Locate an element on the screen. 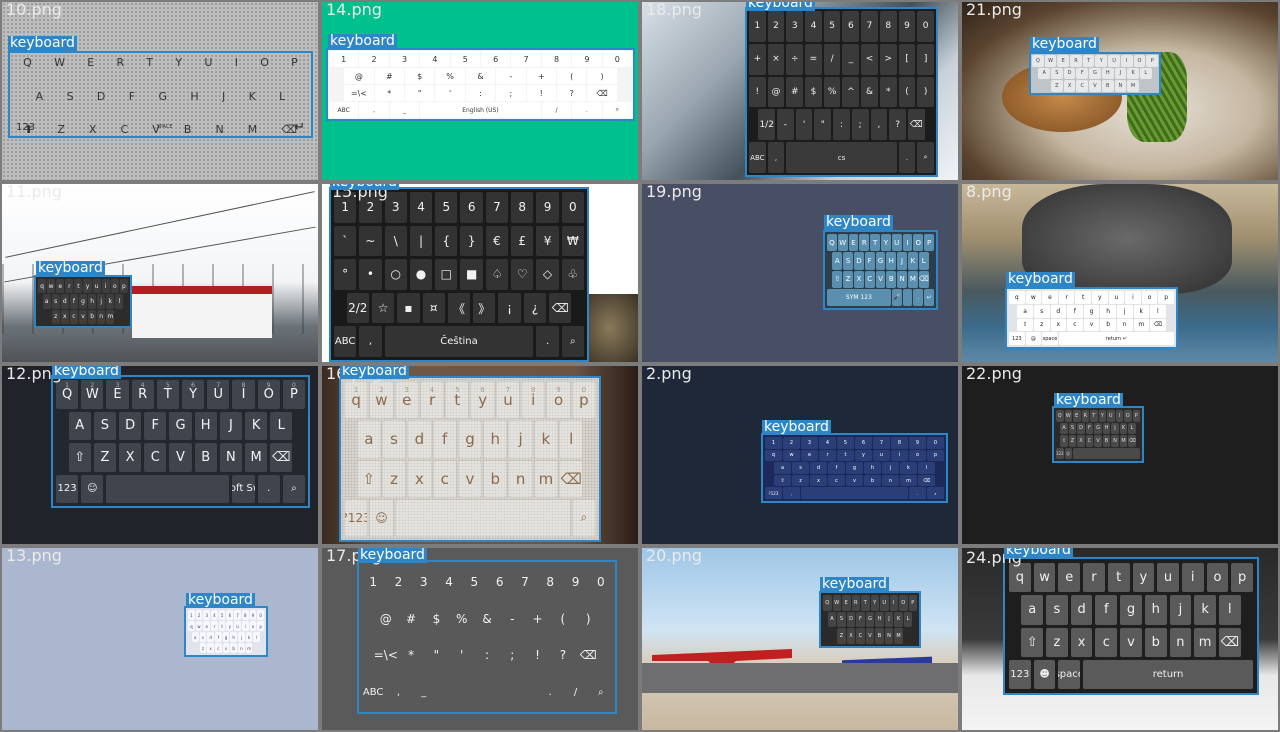 The image size is (1280, 732). key-p: P0 is located at coordinates (293, 394).